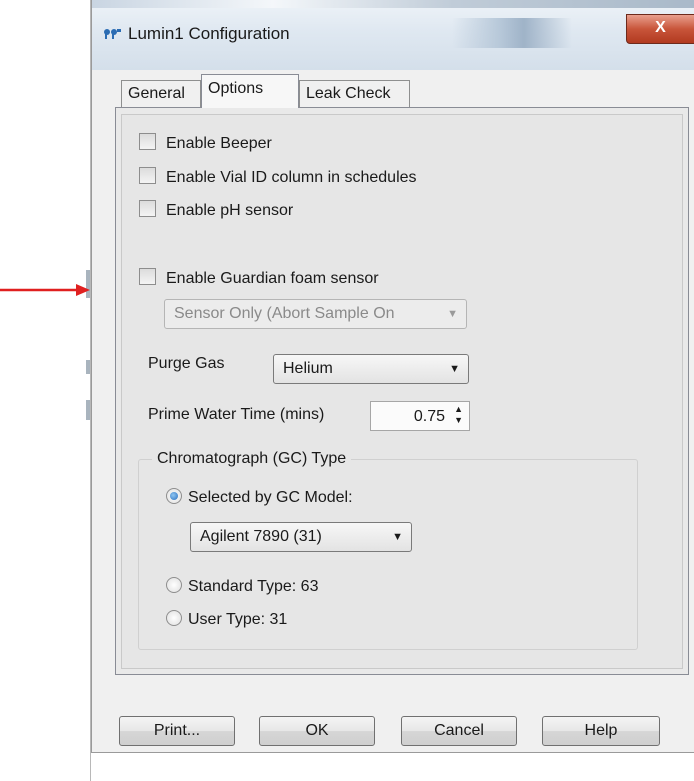 Image resolution: width=694 pixels, height=781 pixels. Describe the element at coordinates (112, 34) in the screenshot. I see `app-icon` at that location.